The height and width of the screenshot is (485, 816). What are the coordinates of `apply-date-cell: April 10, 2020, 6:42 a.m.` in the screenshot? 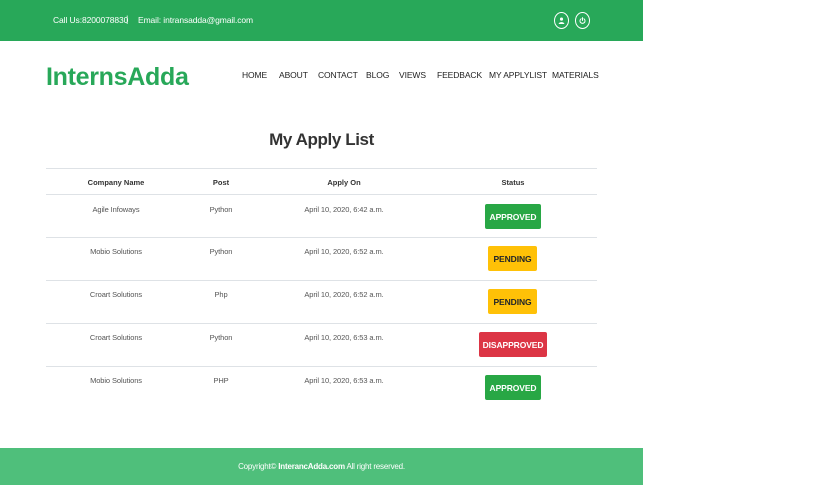 It's located at (344, 209).